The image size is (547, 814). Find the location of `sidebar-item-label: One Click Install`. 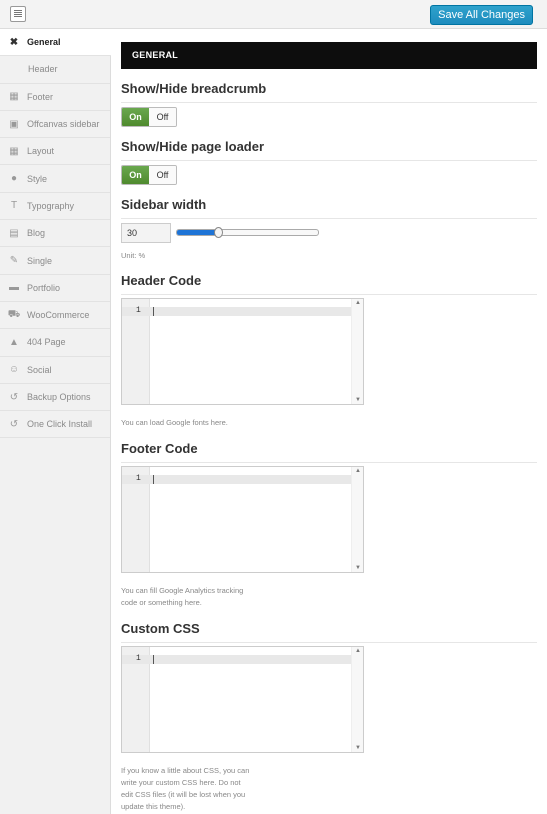

sidebar-item-label: One Click Install is located at coordinates (60, 424).